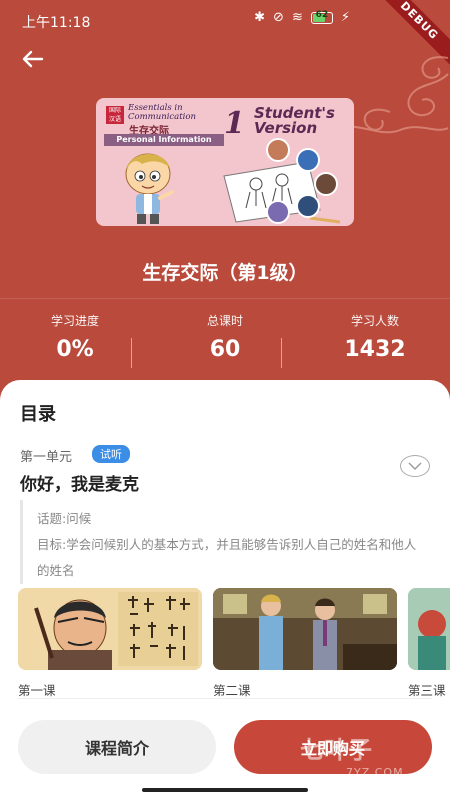  Describe the element at coordinates (162, 117) in the screenshot. I see `cover-title-line2: Communication` at that location.